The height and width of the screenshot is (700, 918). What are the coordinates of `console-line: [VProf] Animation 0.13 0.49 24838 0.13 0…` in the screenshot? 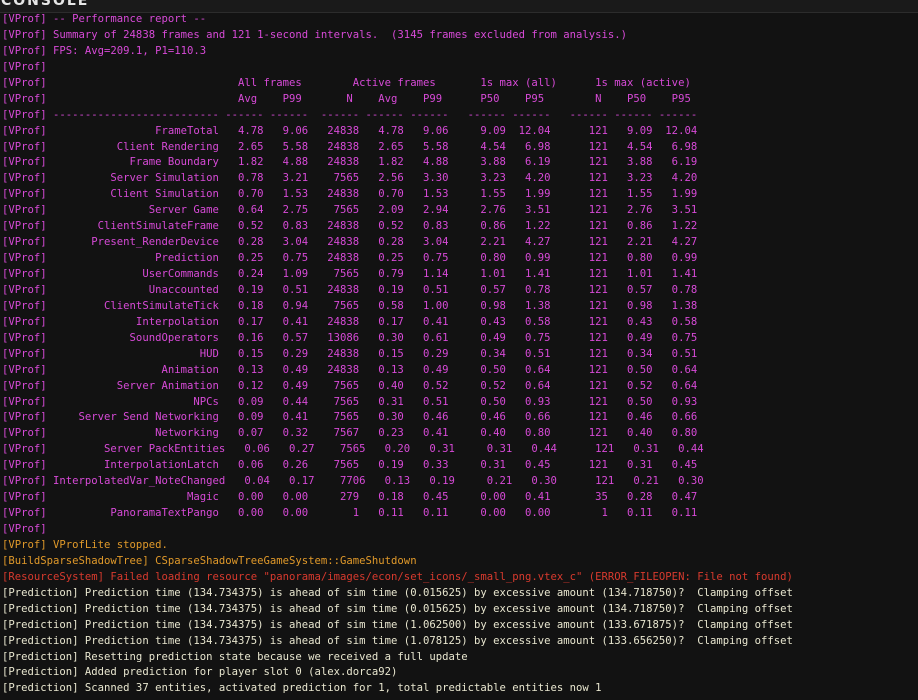 It's located at (350, 369).